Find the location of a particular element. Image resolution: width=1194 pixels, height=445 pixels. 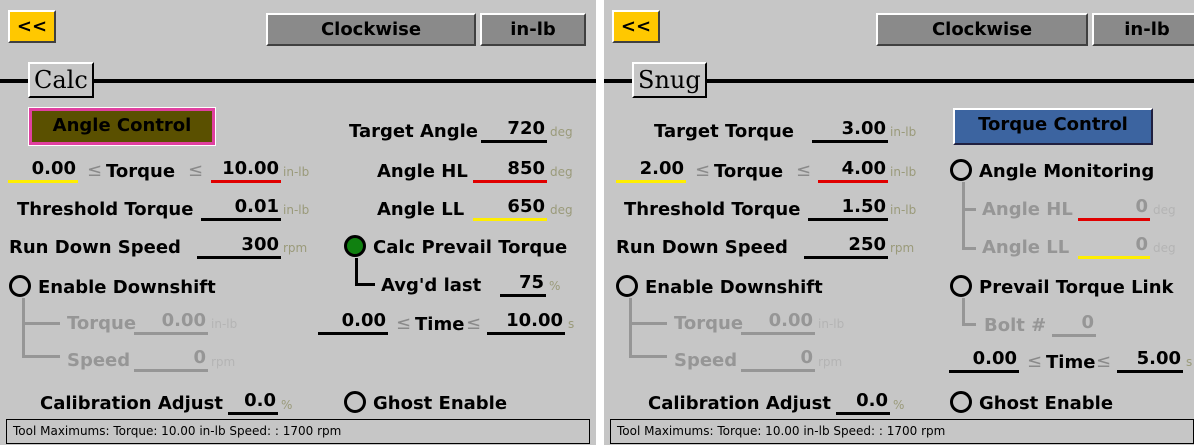

ds-speed-label: Speed is located at coordinates (99, 360).